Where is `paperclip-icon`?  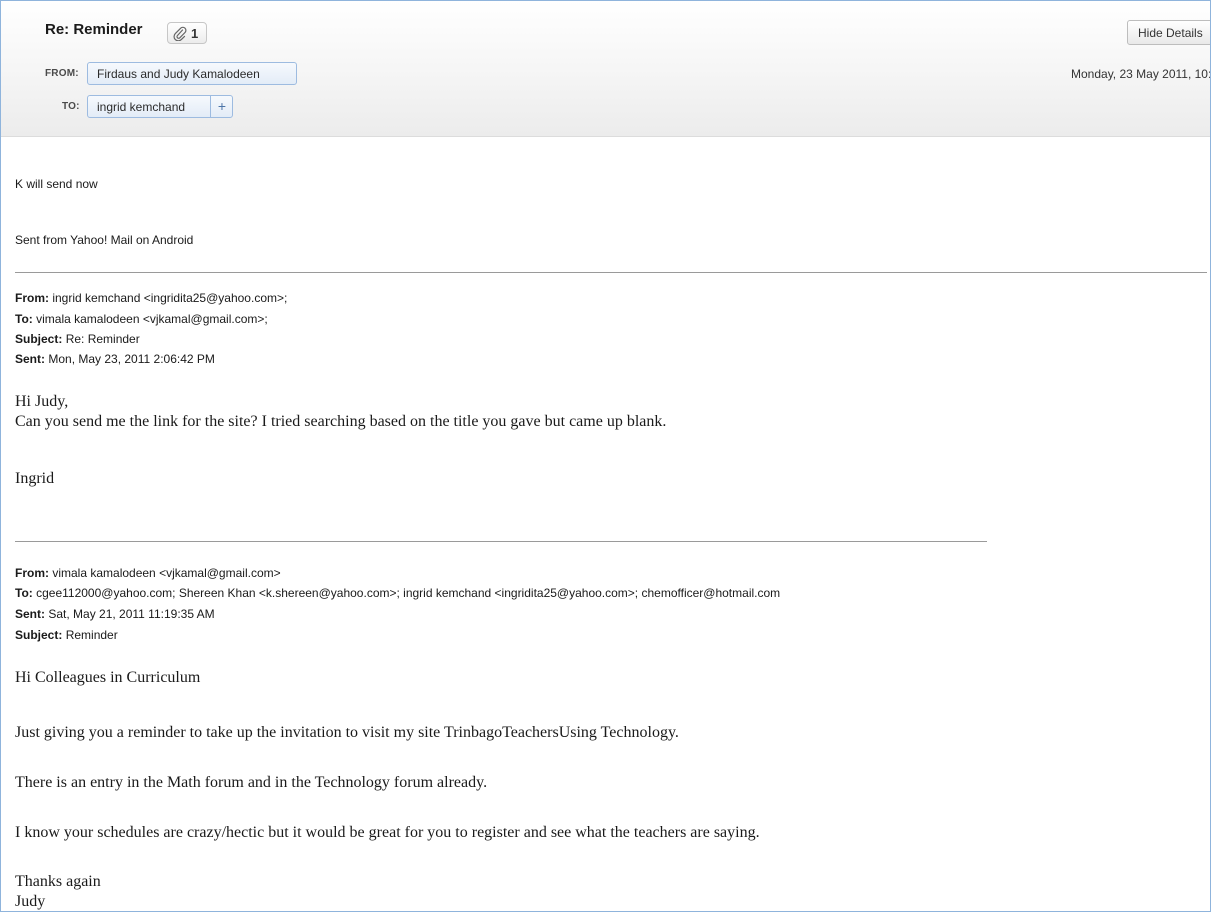
paperclip-icon is located at coordinates (180, 33).